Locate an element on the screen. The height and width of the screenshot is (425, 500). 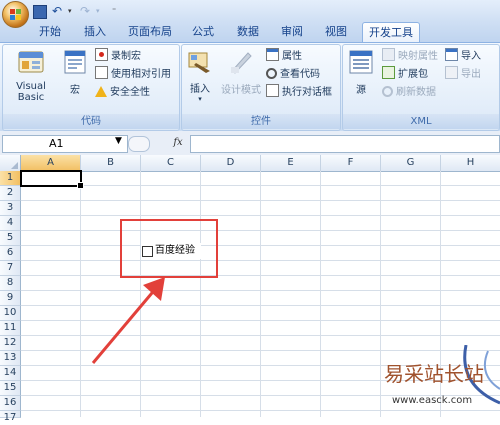
undo-icon: ↶ is located at coordinates (59, 11).